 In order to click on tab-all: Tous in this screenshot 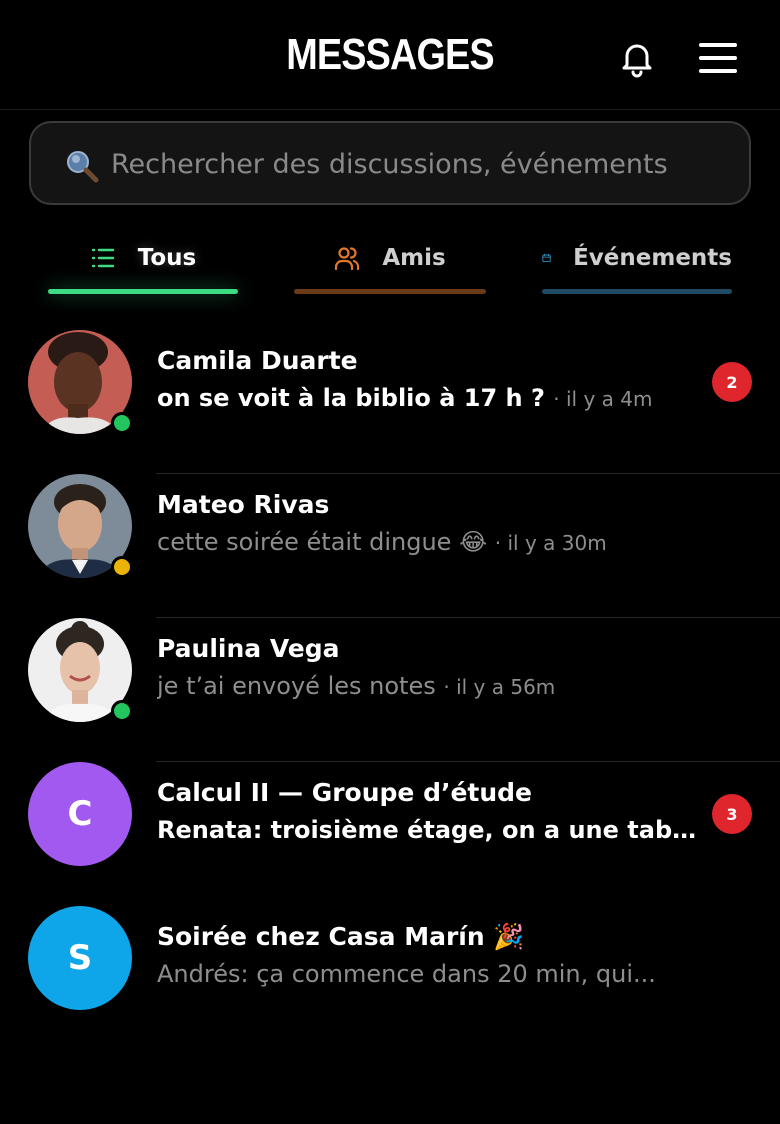, I will do `click(143, 266)`.